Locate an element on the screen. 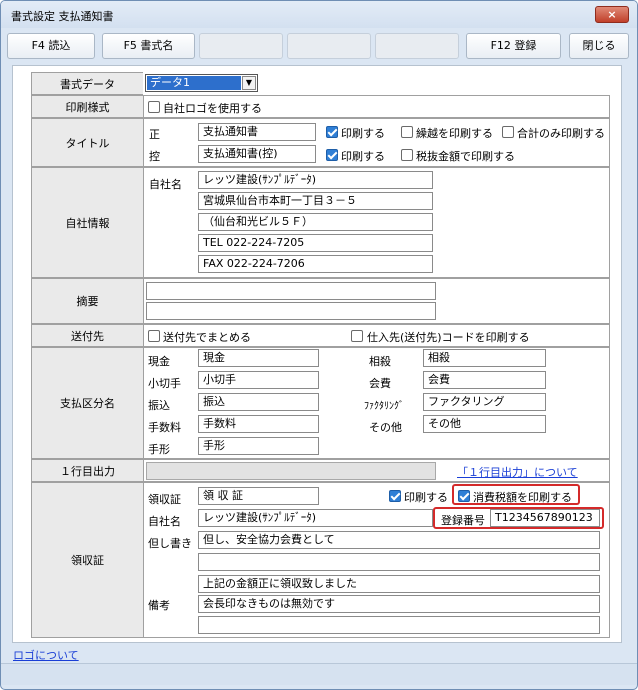  receipt-title-input: 領 収 証 is located at coordinates (258, 496).